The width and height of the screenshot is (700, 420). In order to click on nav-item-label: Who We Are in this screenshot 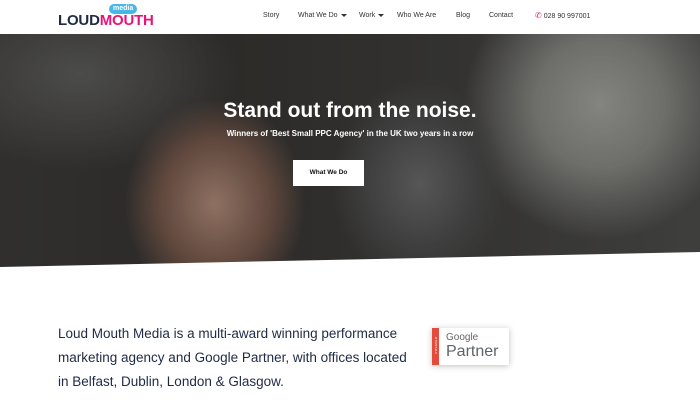, I will do `click(417, 15)`.